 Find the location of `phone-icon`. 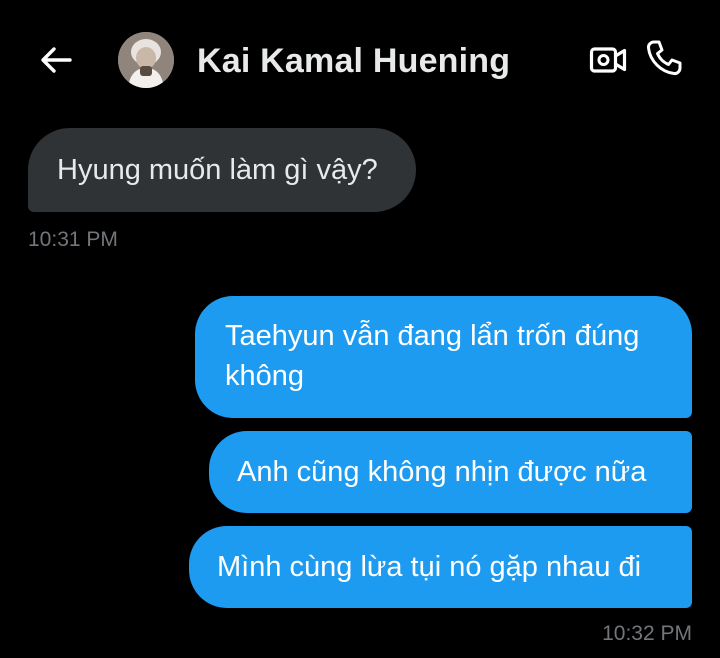

phone-icon is located at coordinates (664, 58).